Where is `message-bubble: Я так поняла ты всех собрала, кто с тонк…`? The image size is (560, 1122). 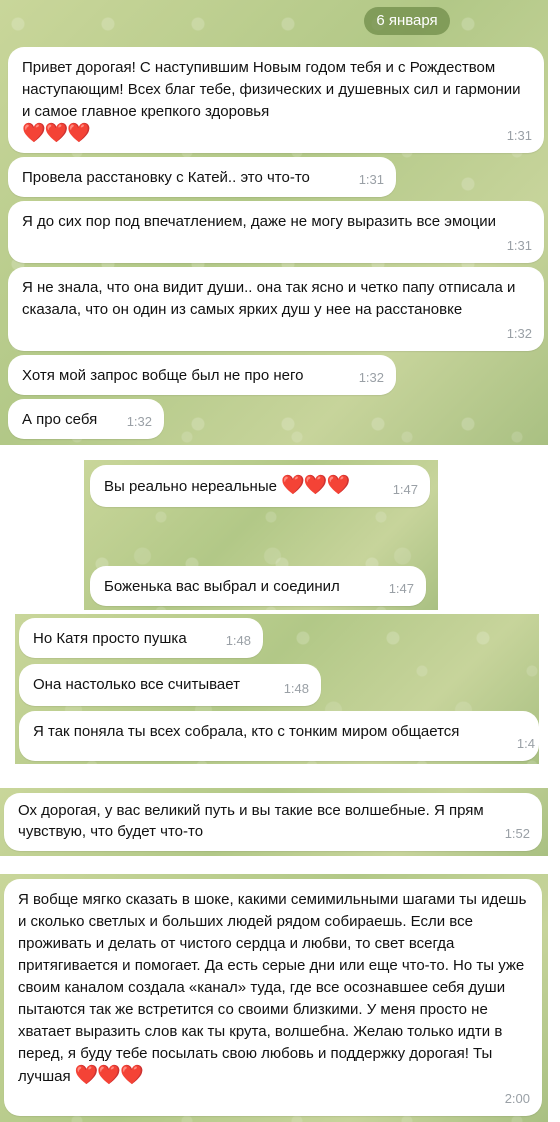
message-bubble: Я так поняла ты всех собрала, кто с тонк… is located at coordinates (279, 736).